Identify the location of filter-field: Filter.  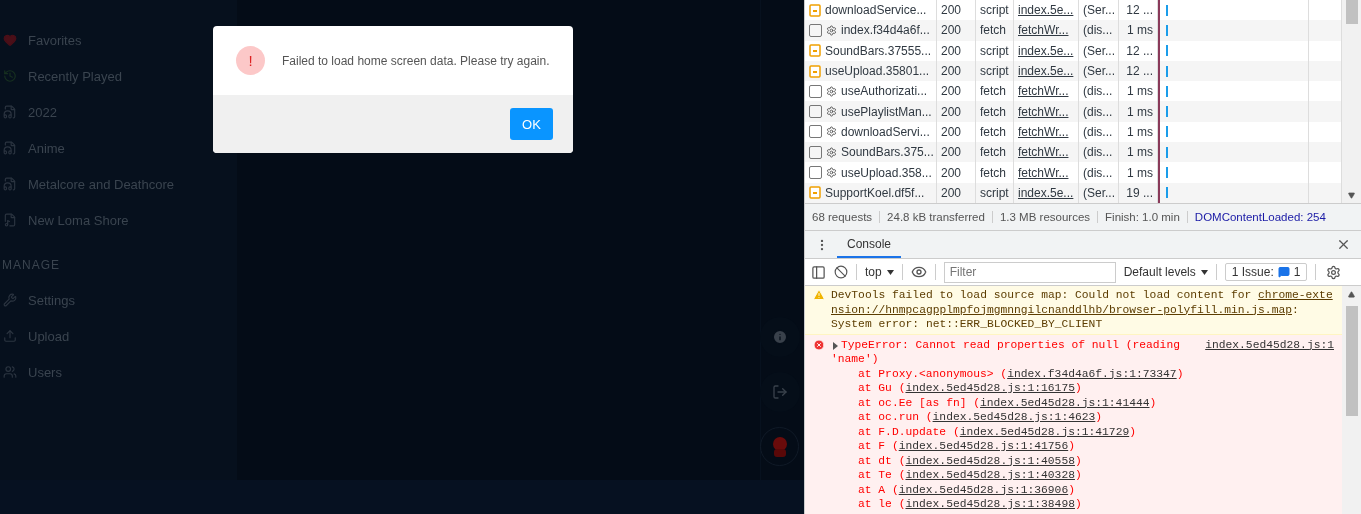
(1029, 272).